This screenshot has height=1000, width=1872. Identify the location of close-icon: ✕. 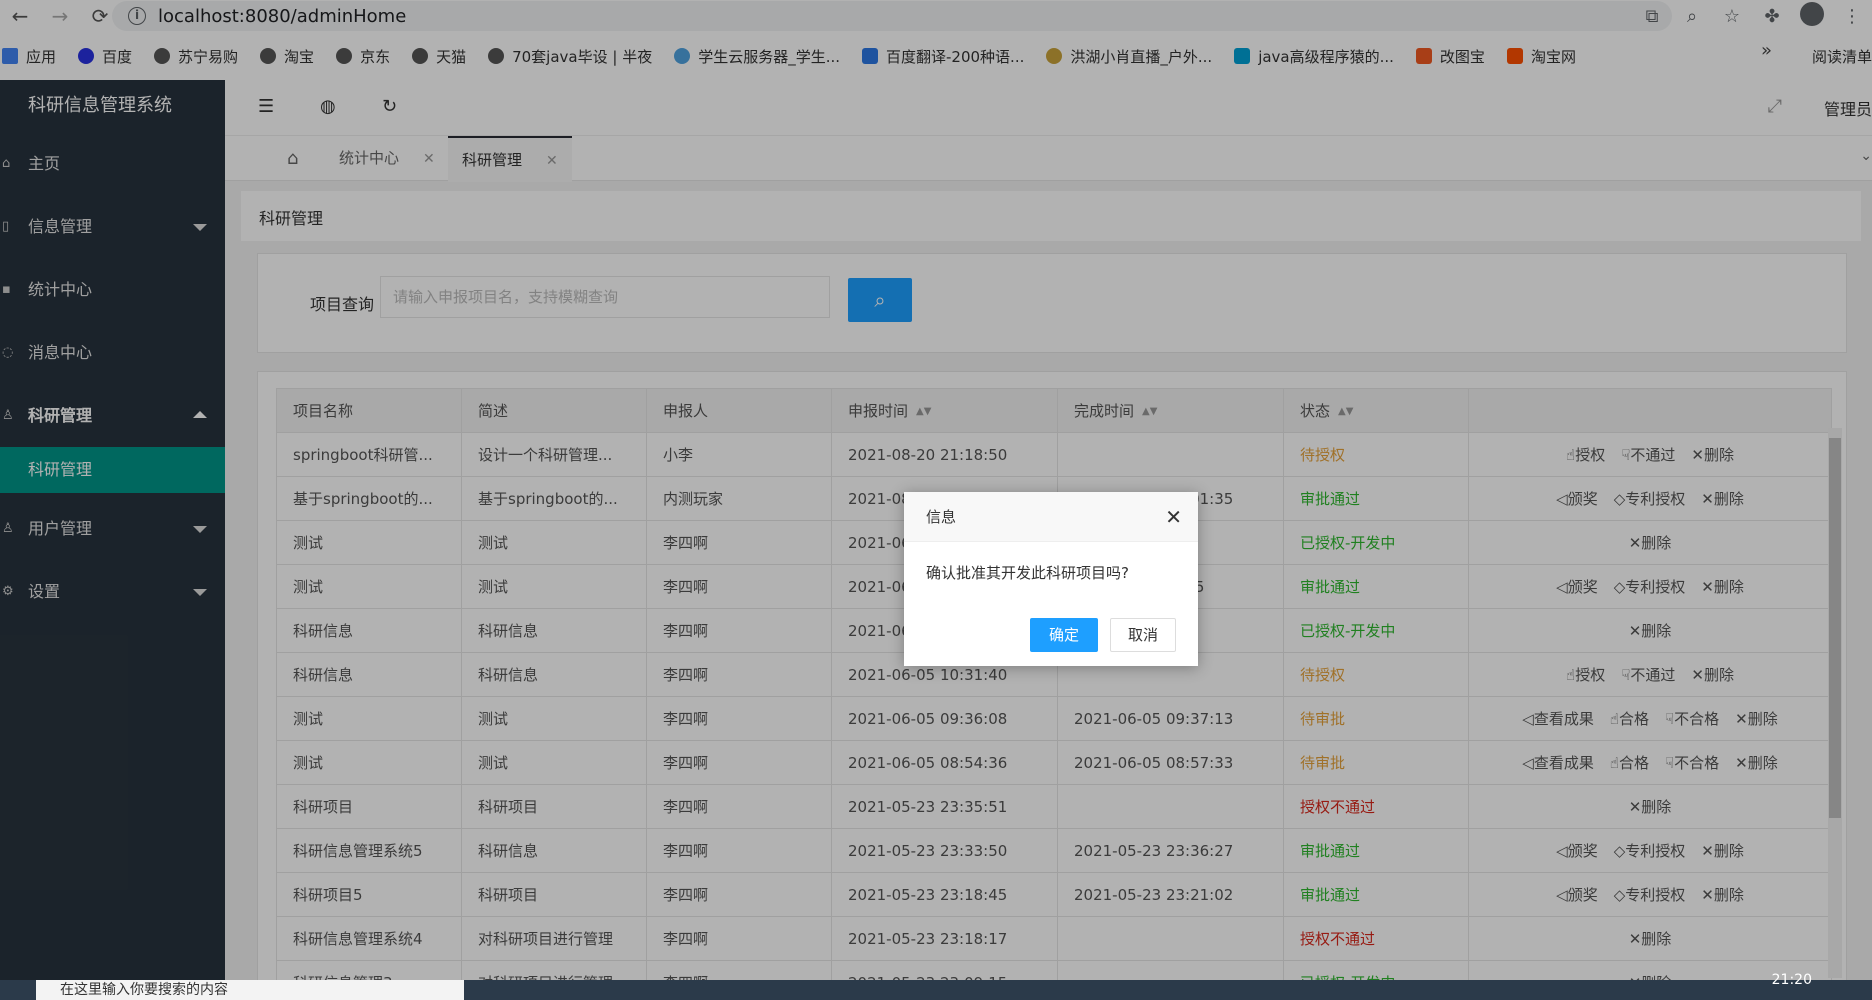
(1173, 517).